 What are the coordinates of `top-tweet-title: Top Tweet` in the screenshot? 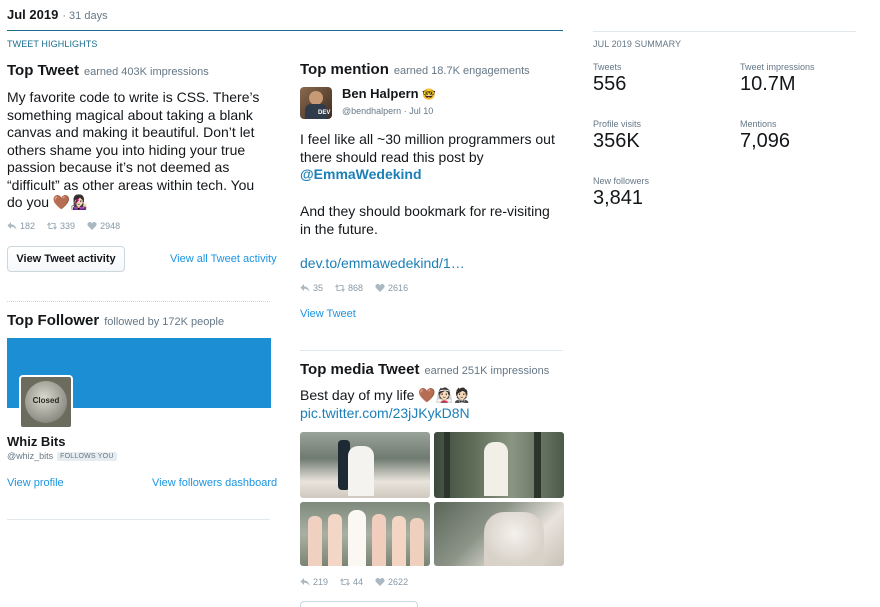 It's located at (43, 70).